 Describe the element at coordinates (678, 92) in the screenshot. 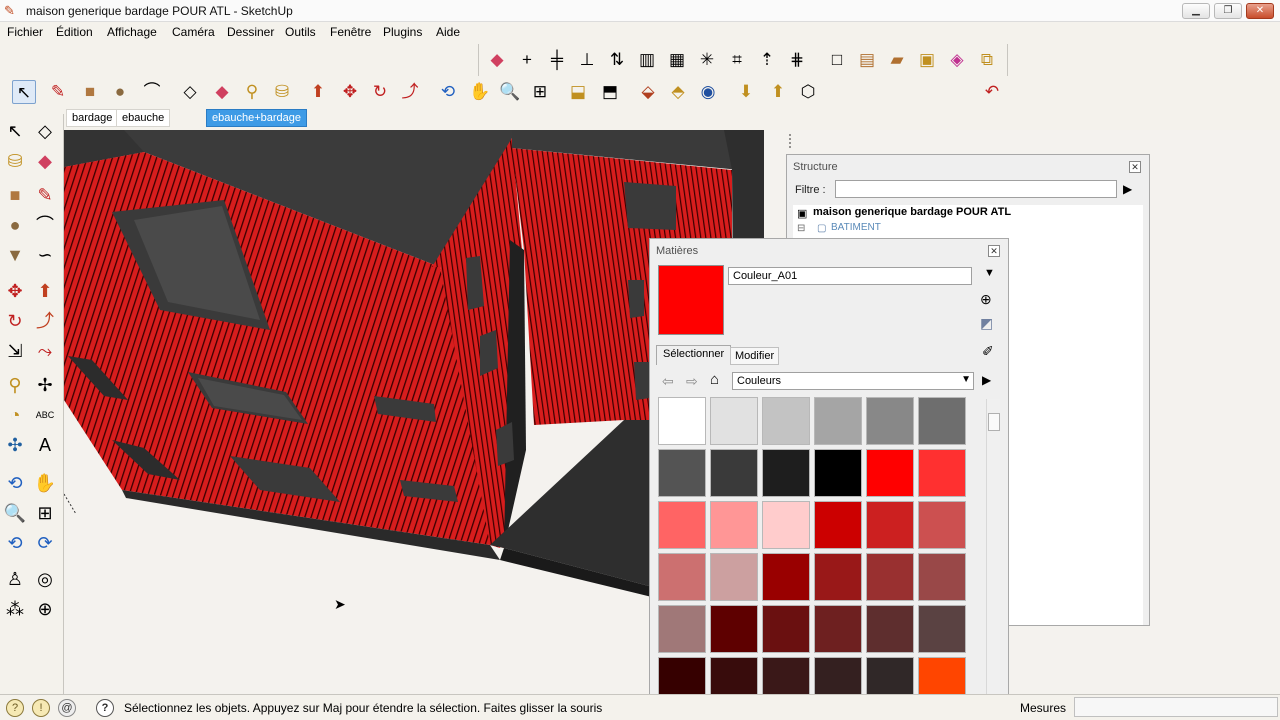

I see `share-model-icon: ⬘` at that location.